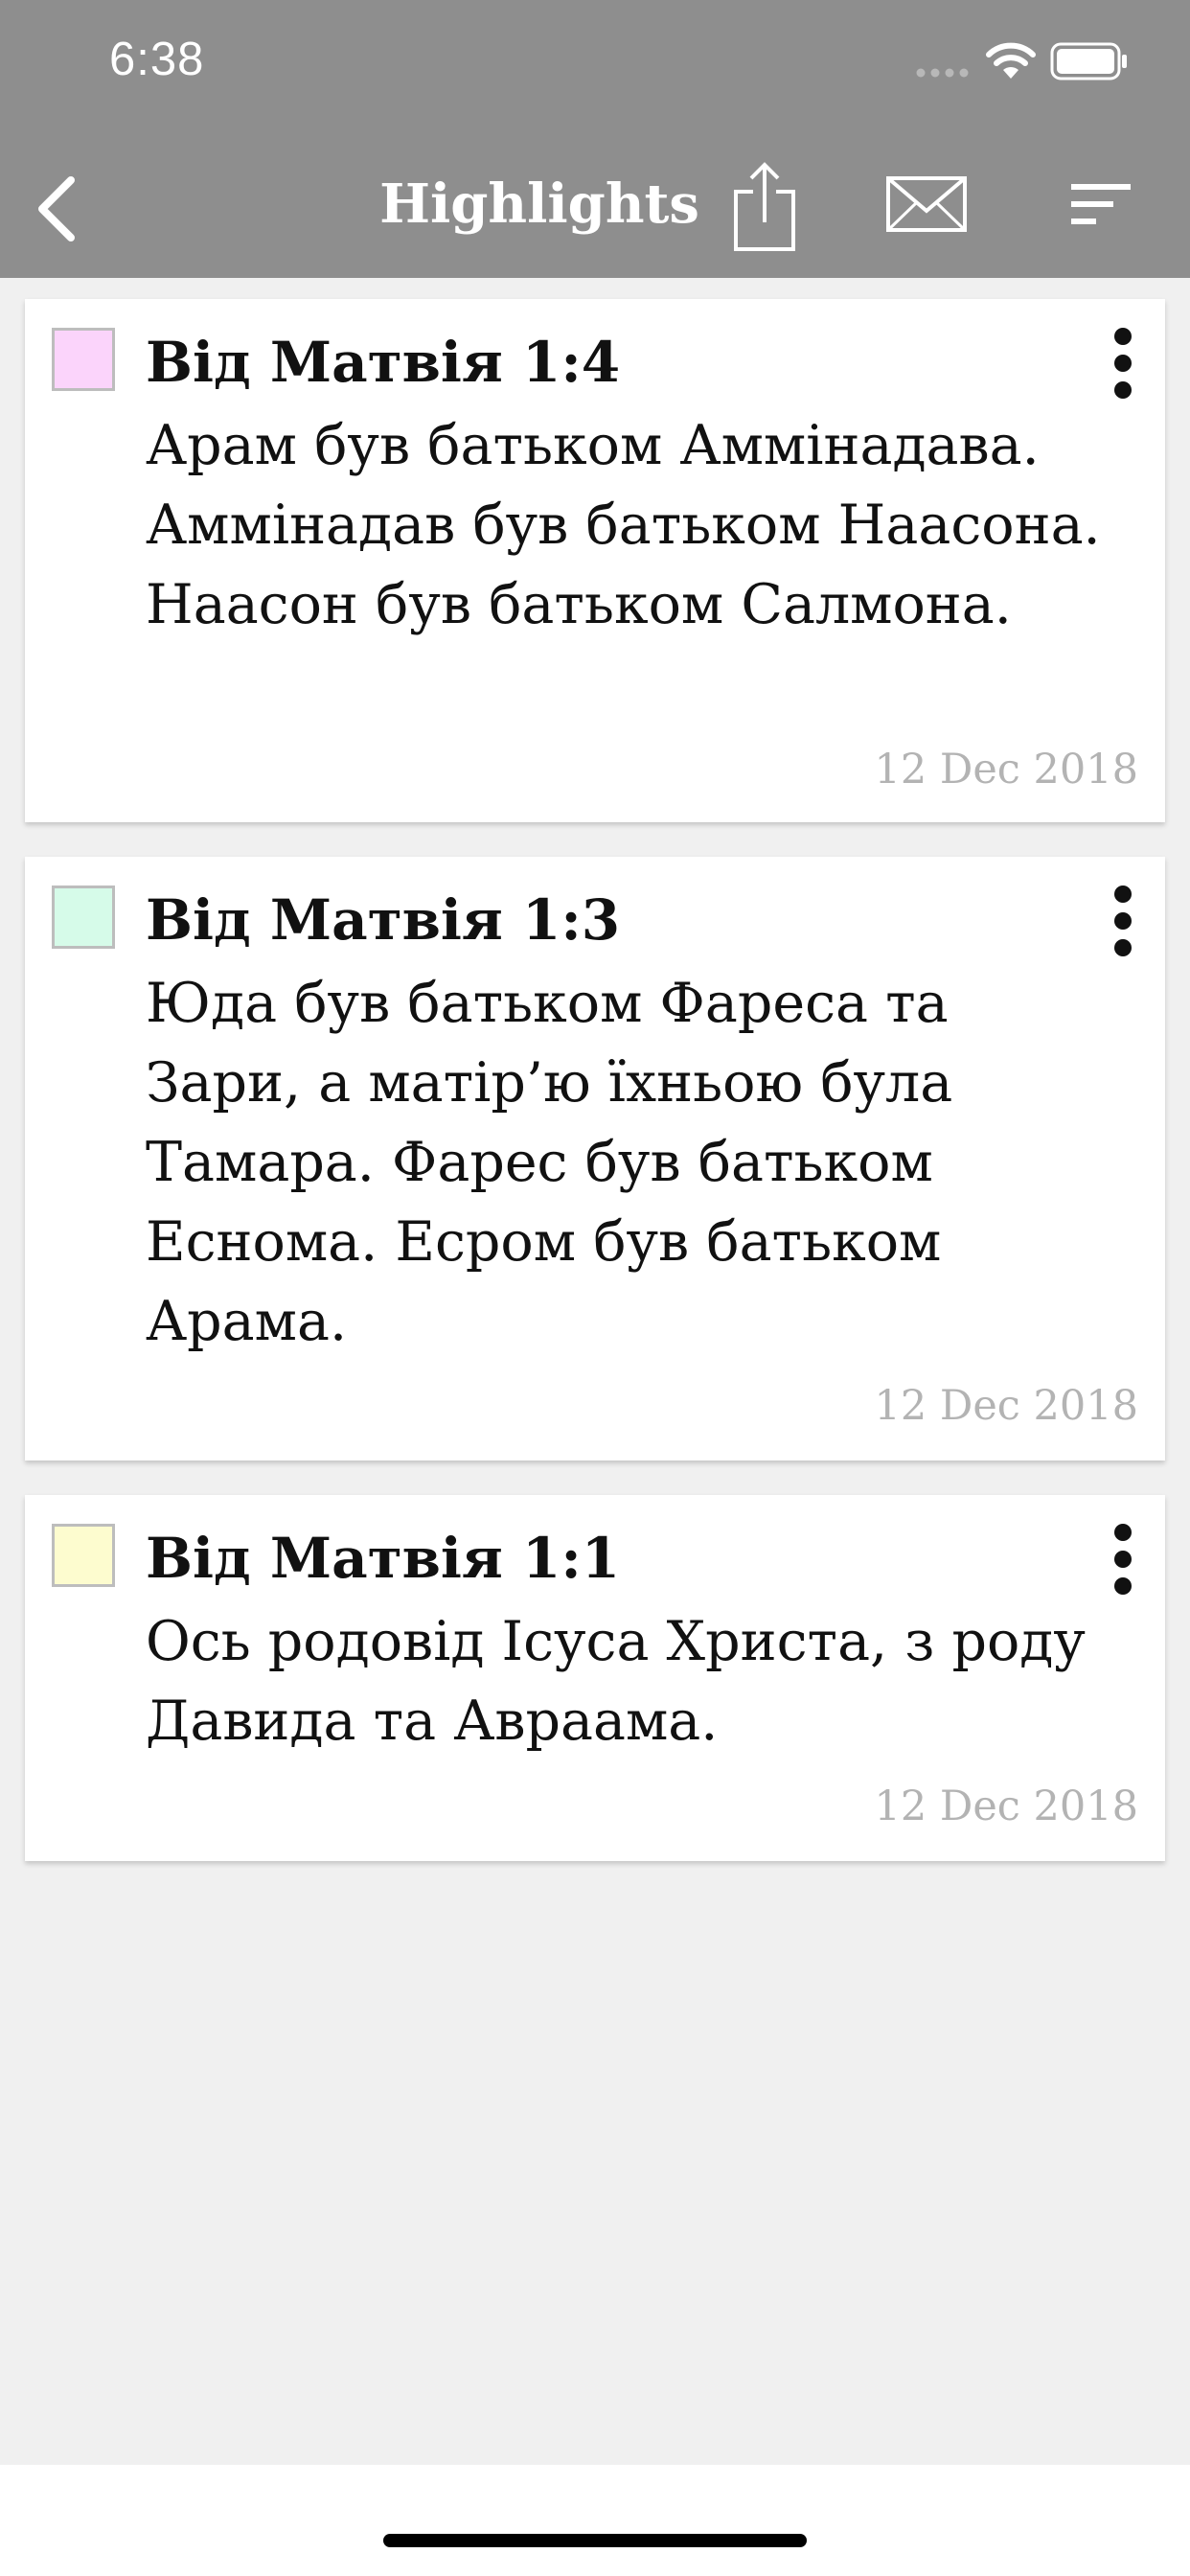 The height and width of the screenshot is (2576, 1190). What do you see at coordinates (383, 920) in the screenshot?
I see `verse-reference: Від Матвія 1:3` at bounding box center [383, 920].